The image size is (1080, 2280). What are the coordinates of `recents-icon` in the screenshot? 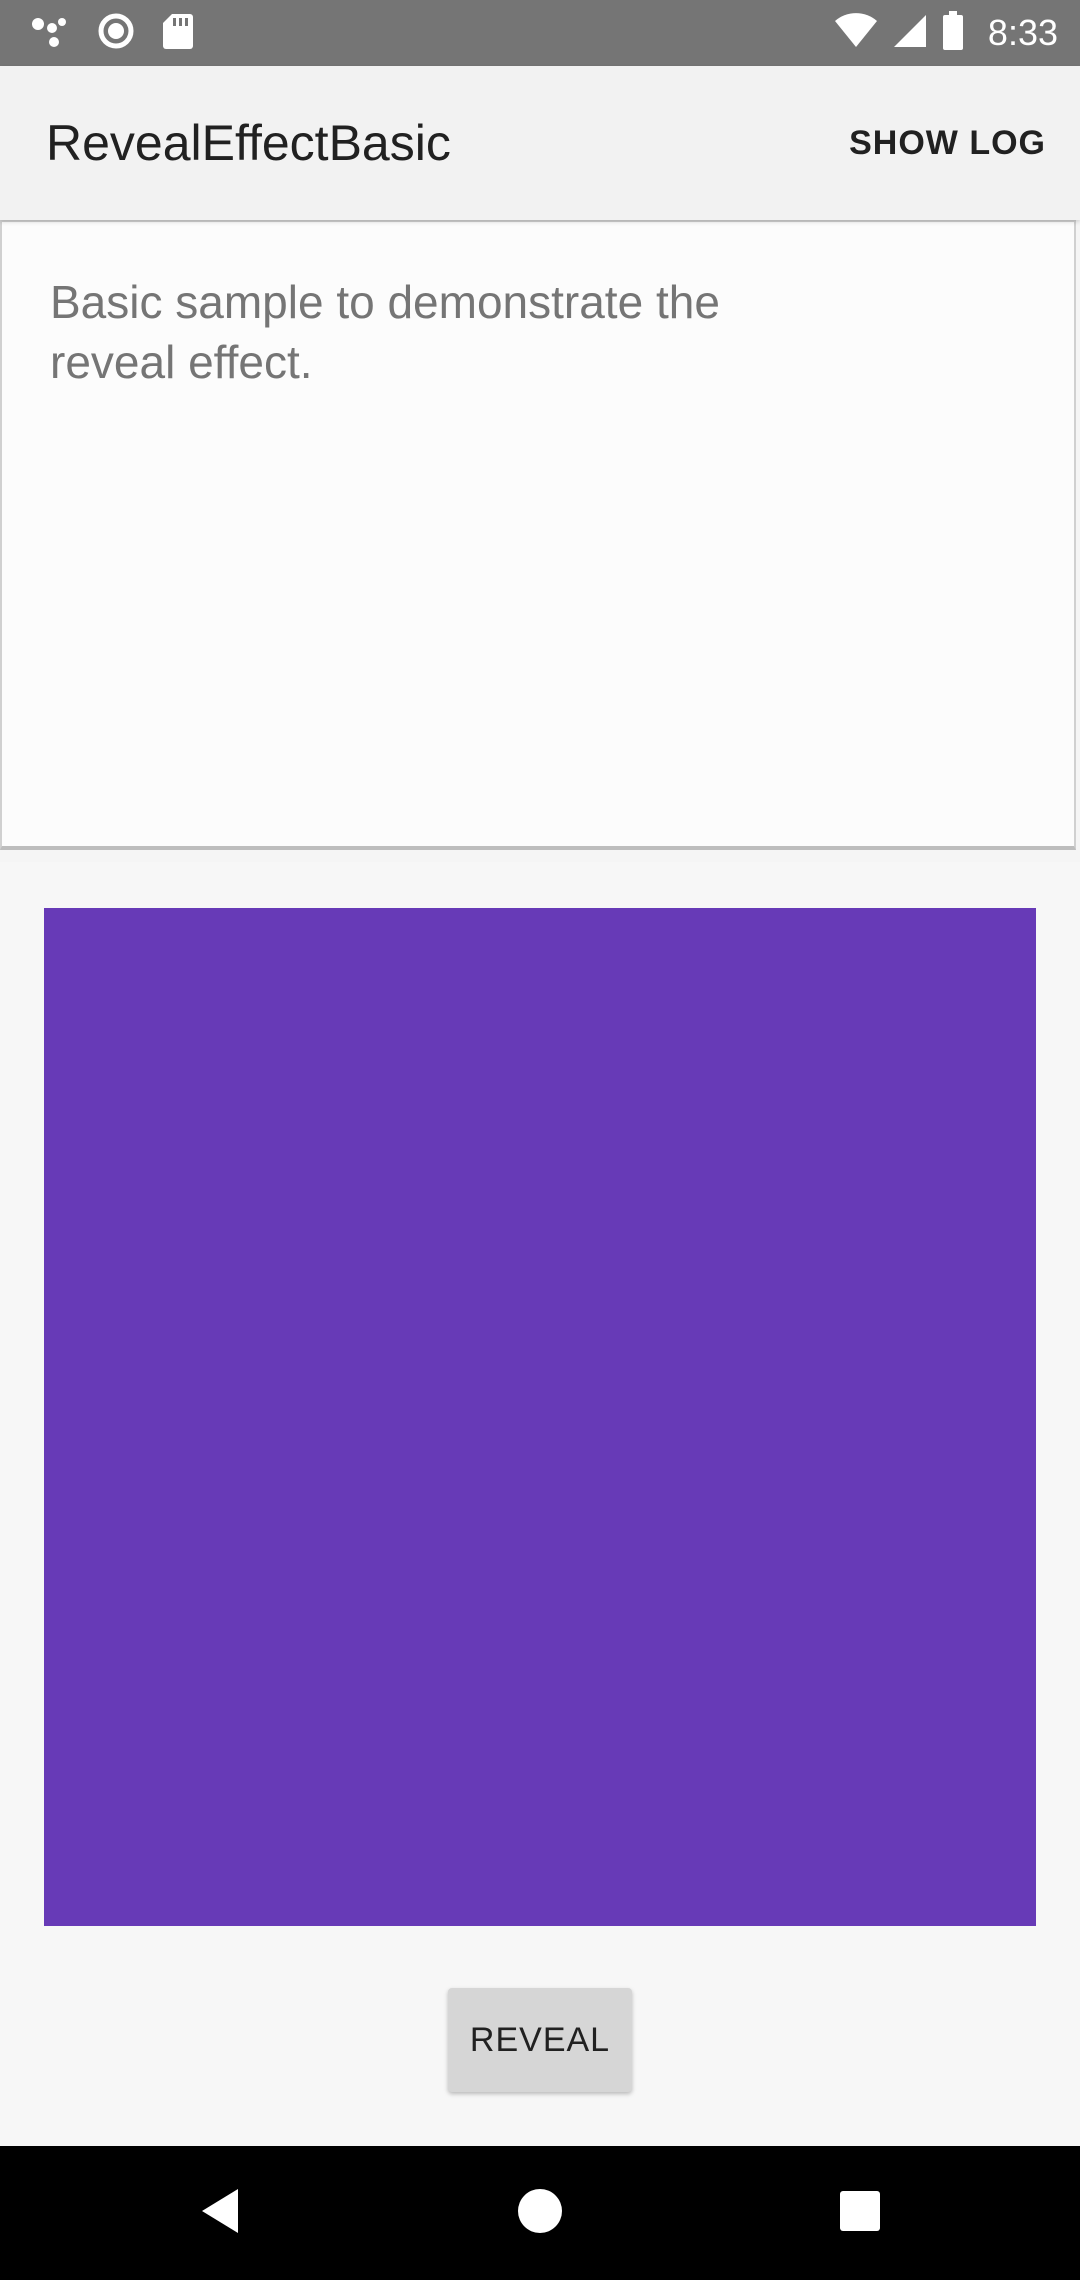 It's located at (860, 2213).